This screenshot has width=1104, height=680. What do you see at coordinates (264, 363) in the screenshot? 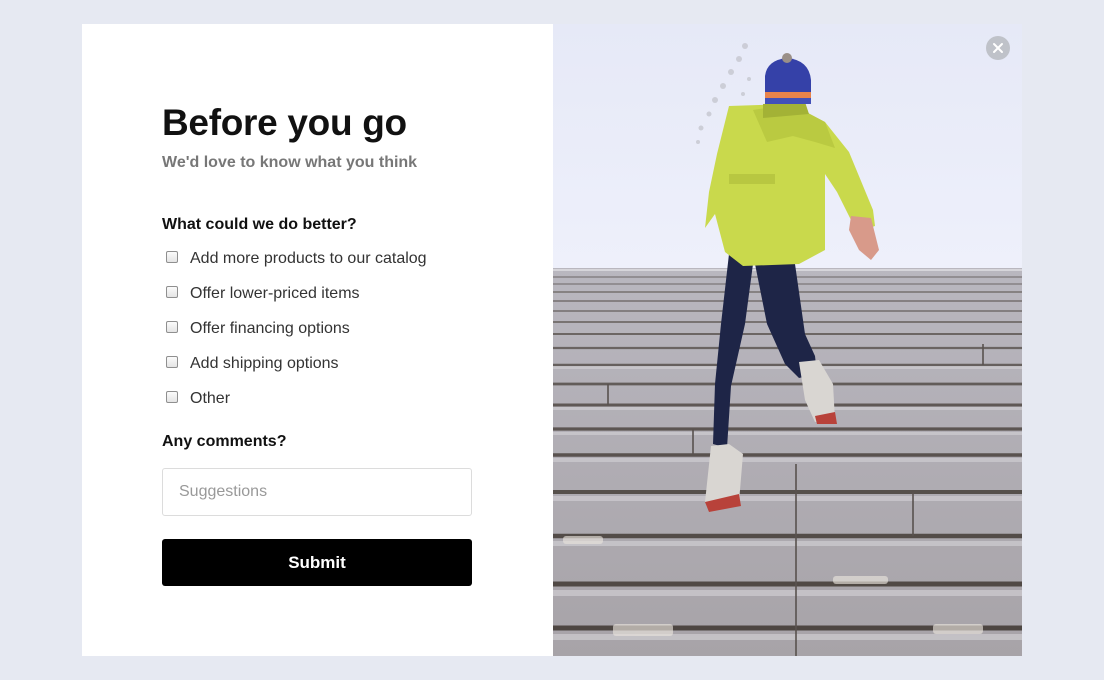
I see `option-label: Add shipping options` at bounding box center [264, 363].